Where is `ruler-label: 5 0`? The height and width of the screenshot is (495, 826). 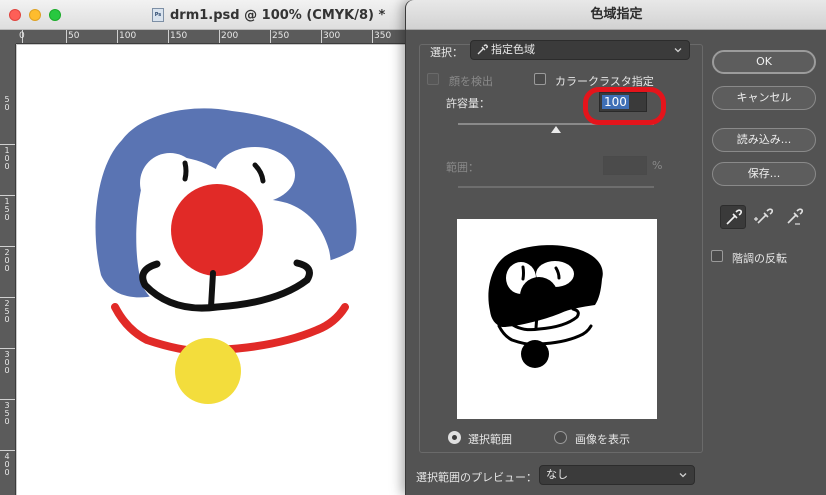
ruler-label: 5 0 is located at coordinates (7, 103).